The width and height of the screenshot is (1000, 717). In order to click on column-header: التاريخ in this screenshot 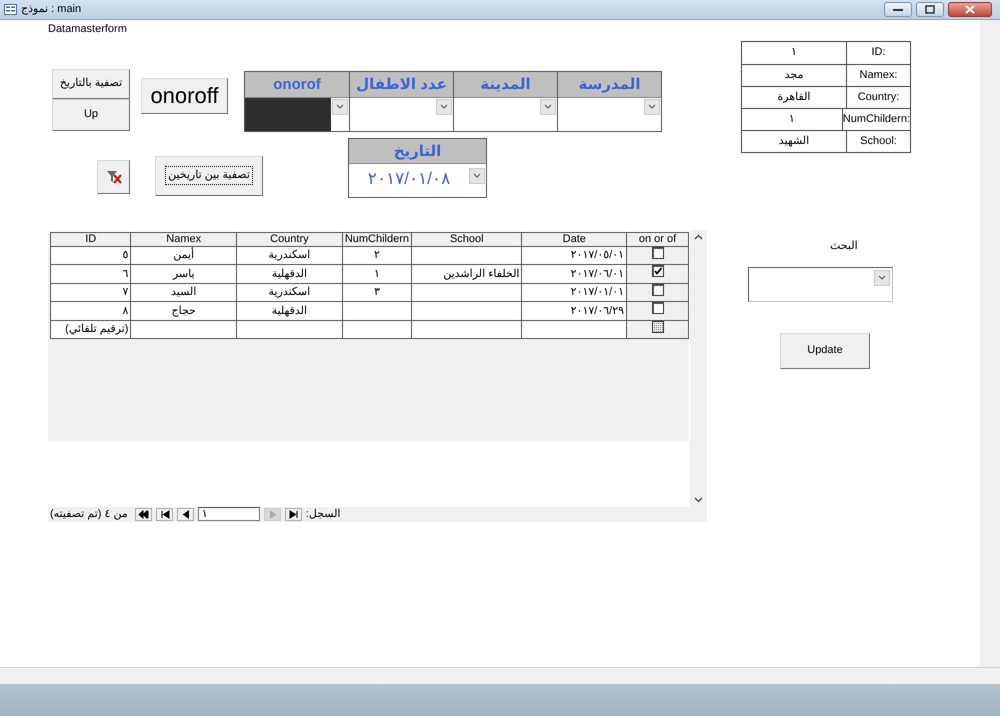, I will do `click(417, 151)`.